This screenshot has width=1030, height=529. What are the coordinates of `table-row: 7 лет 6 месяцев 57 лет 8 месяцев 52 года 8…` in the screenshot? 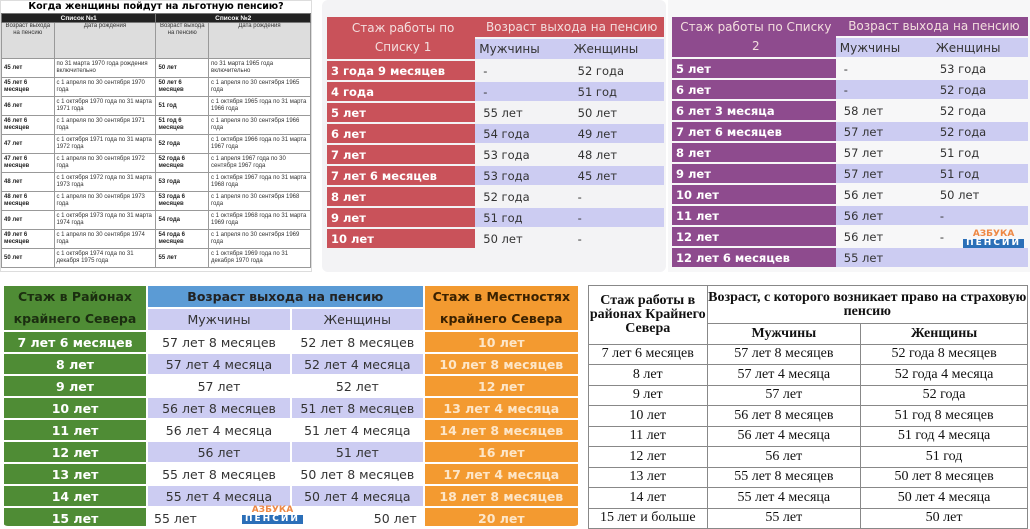 It's located at (808, 354).